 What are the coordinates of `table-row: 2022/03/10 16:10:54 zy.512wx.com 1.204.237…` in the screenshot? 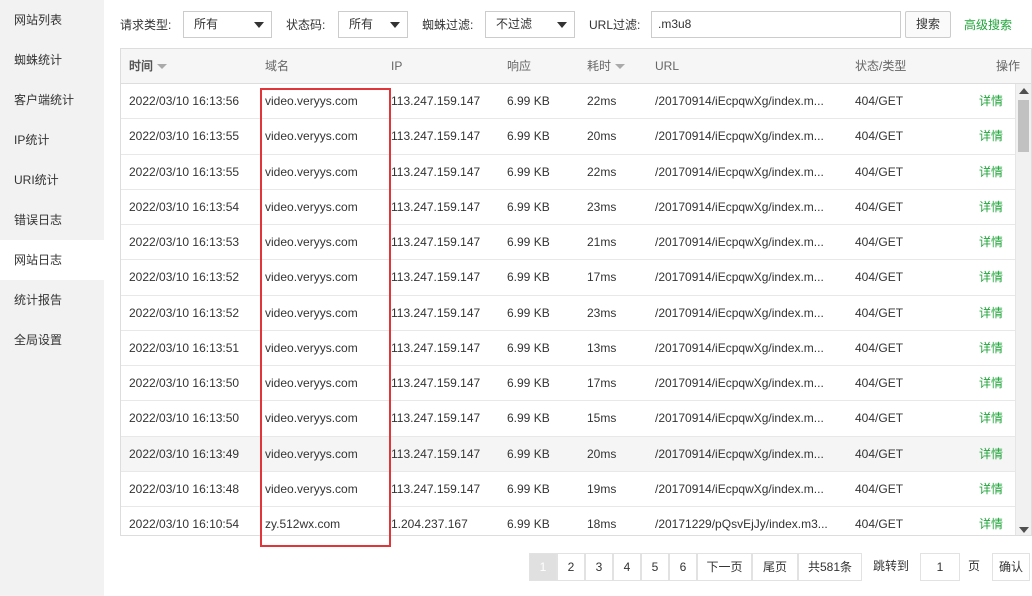 It's located at (568, 521).